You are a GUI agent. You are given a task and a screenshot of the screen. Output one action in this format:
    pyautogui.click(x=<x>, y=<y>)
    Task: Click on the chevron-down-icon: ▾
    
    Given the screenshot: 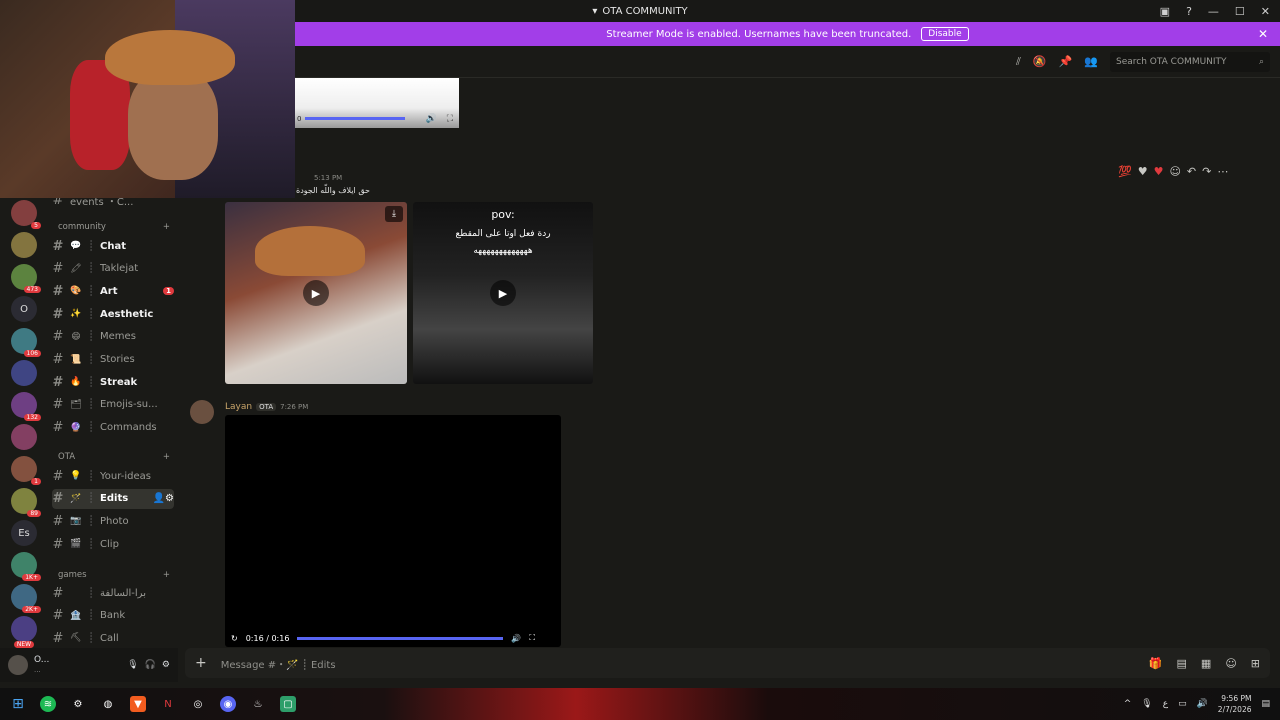 What is the action you would take?
    pyautogui.click(x=594, y=11)
    